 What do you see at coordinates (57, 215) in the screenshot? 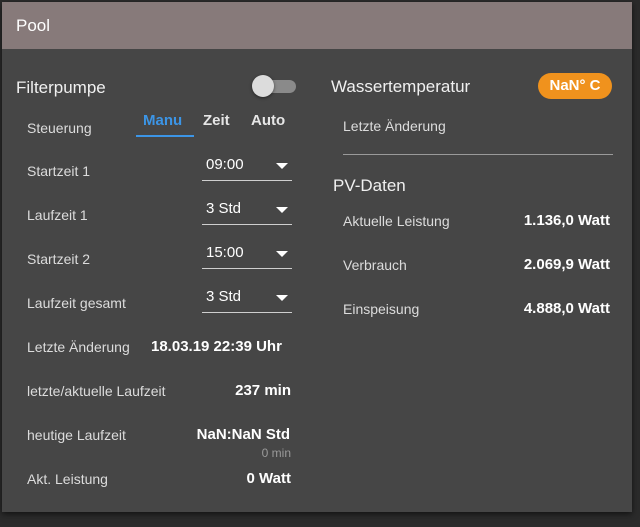
I see `laufzeit1-label: Laufzeit 1` at bounding box center [57, 215].